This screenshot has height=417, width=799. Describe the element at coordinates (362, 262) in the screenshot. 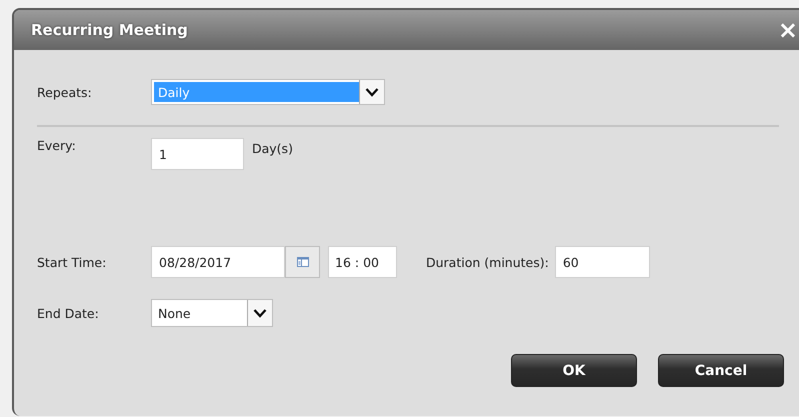

I see `time-field: 16 : 00` at that location.